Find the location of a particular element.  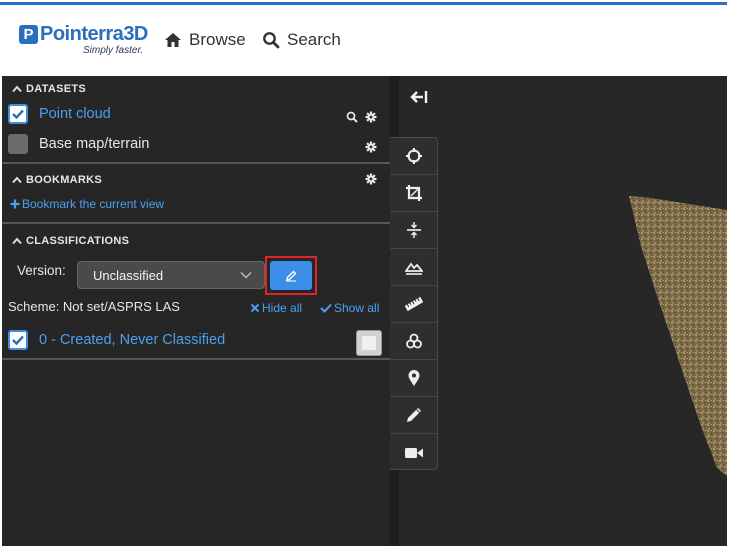

datasets-header: DATASETS is located at coordinates (49, 89).